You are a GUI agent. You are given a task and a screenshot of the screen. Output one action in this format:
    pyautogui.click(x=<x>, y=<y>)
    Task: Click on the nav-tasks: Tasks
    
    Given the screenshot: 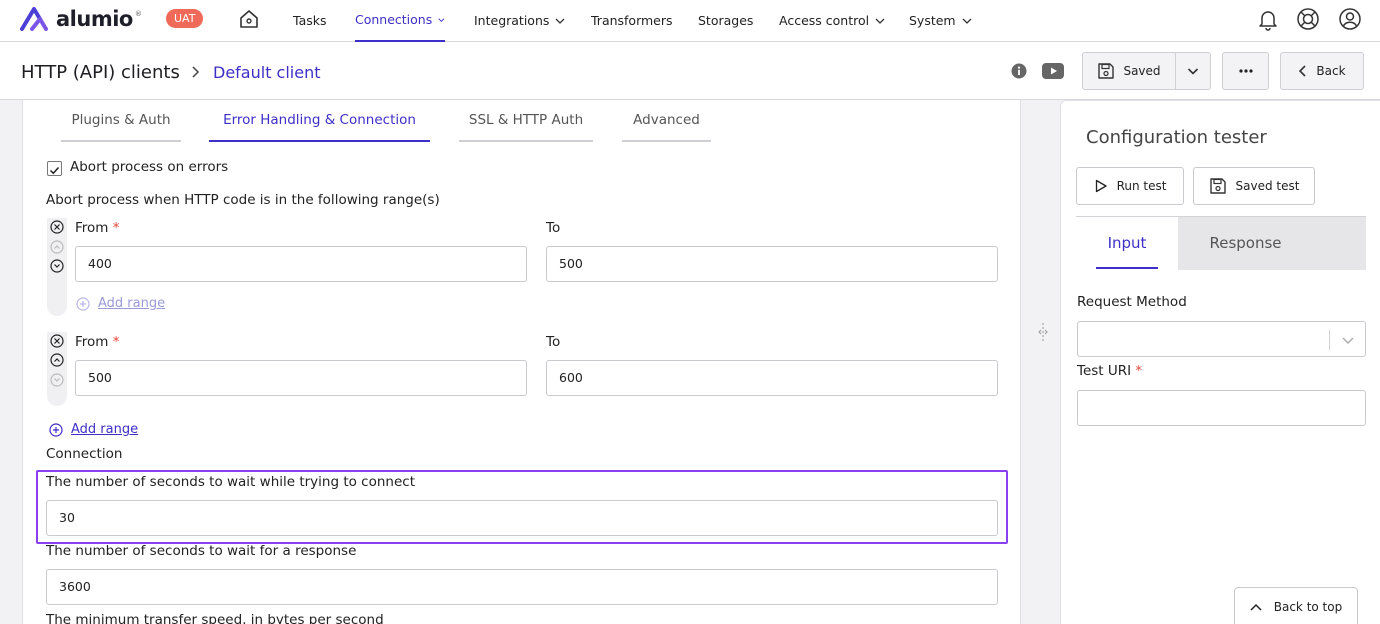 What is the action you would take?
    pyautogui.click(x=310, y=21)
    